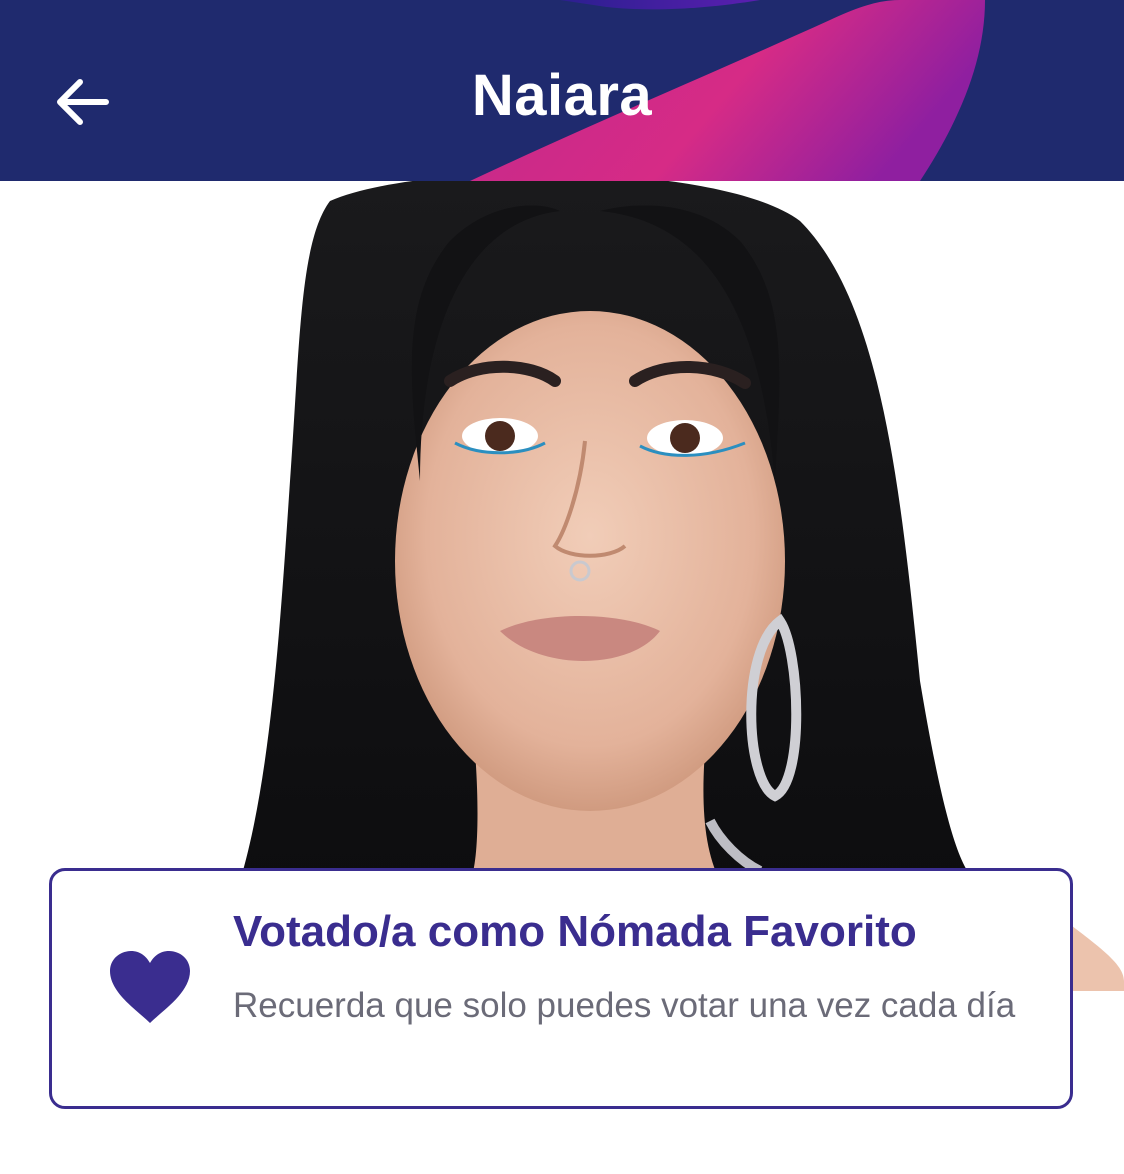  I want to click on vote-card-title: Votado/a como Nómada Favorito, so click(575, 931).